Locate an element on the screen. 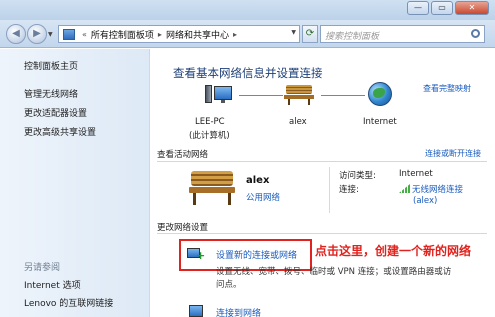 The image size is (495, 317). connect-disconnect-link: 连接或断开连接 is located at coordinates (453, 153).